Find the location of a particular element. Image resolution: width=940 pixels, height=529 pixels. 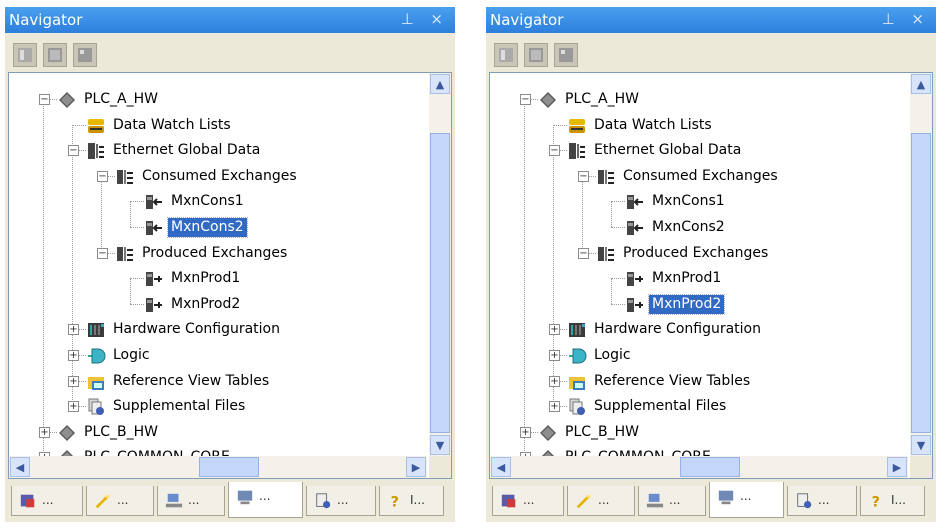

hardware-icon is located at coordinates (96, 330).